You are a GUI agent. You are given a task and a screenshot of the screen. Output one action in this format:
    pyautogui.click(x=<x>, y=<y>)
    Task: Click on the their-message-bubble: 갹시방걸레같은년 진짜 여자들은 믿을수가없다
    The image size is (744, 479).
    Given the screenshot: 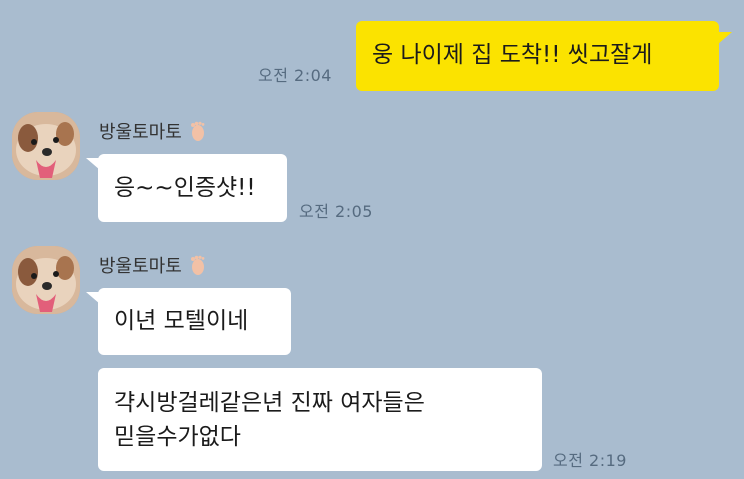 What is the action you would take?
    pyautogui.click(x=320, y=419)
    